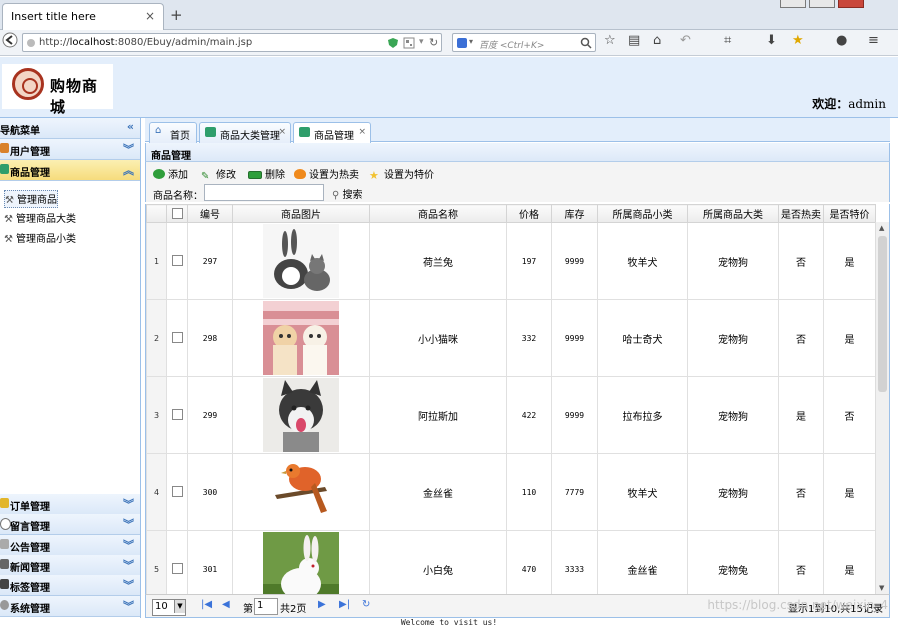  I want to click on table-row: 5 301 小白兔 470 3333 金丝雀 宠物兔否是, so click(511, 562).